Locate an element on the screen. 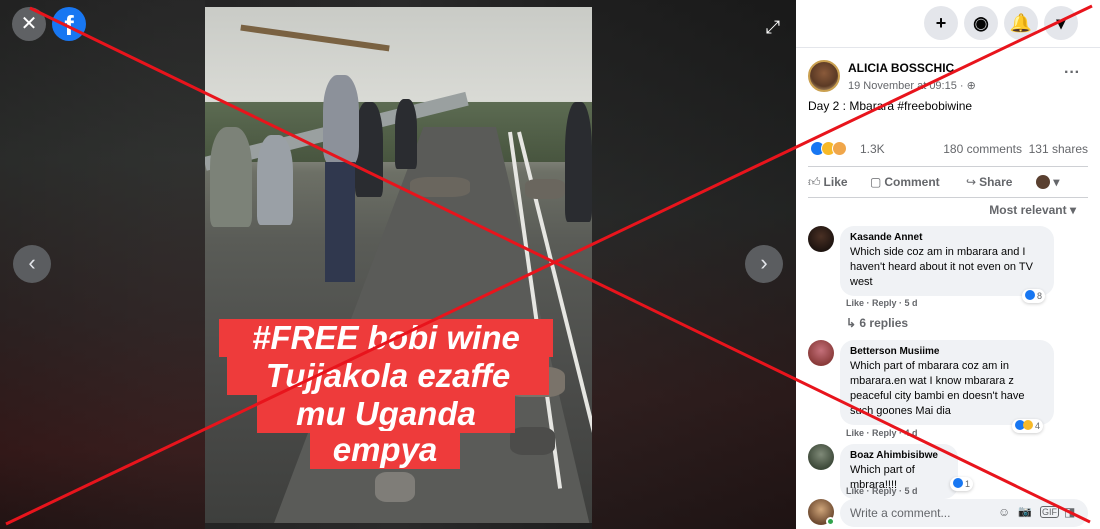  fullscreen-icon: ⤢ is located at coordinates (773, 27).